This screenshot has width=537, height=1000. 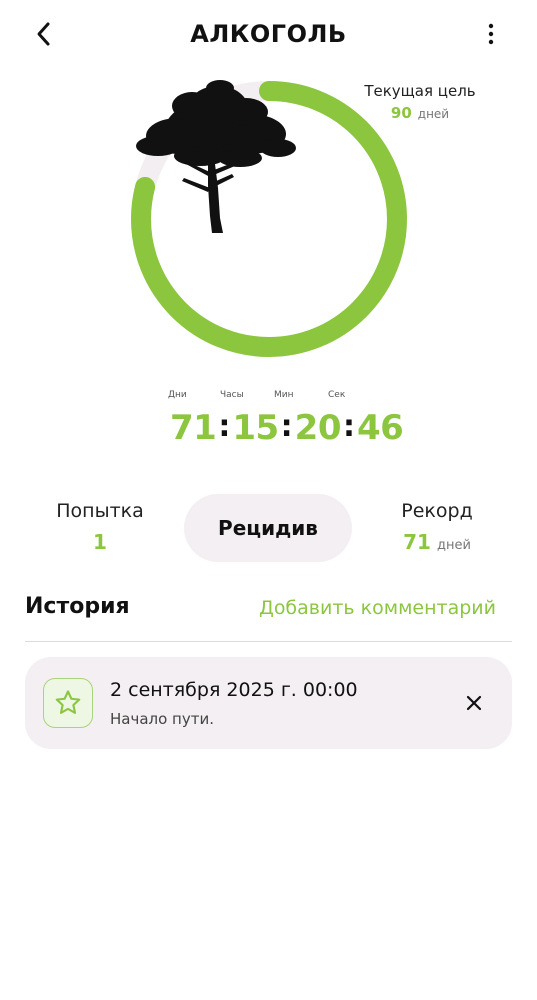 I want to click on delete-history-item-button, so click(x=474, y=703).